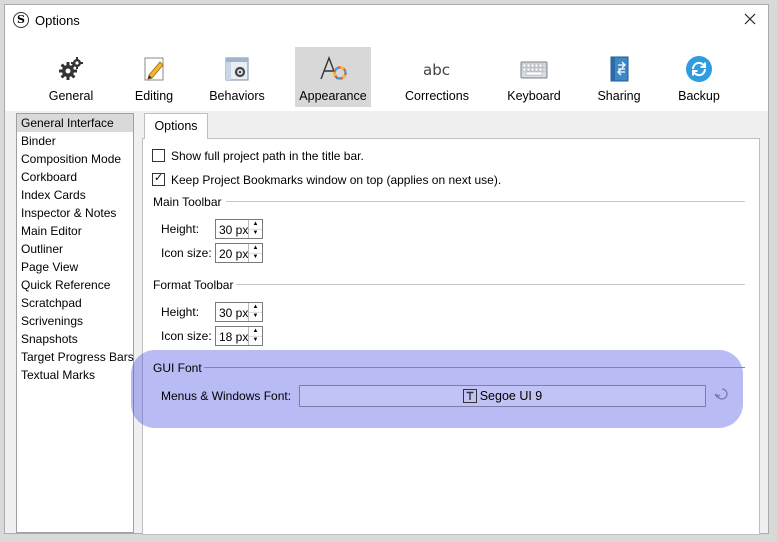 This screenshot has width=777, height=542. I want to click on gui-font-group-title: GUI Font, so click(177, 368).